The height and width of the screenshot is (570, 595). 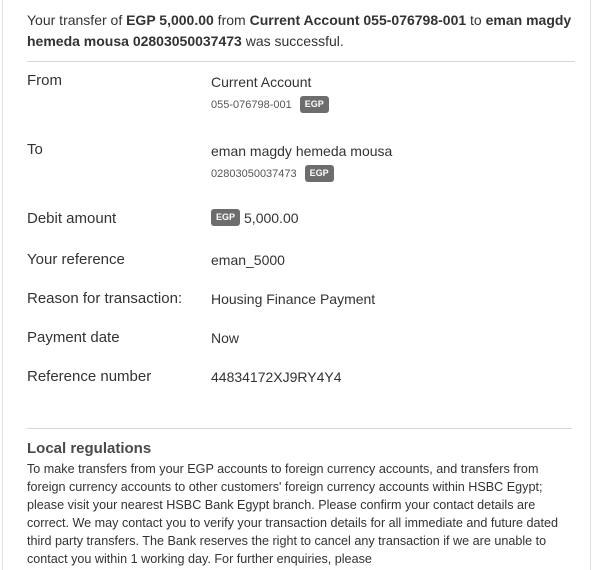 What do you see at coordinates (261, 82) in the screenshot?
I see `from-account-name: Current Account` at bounding box center [261, 82].